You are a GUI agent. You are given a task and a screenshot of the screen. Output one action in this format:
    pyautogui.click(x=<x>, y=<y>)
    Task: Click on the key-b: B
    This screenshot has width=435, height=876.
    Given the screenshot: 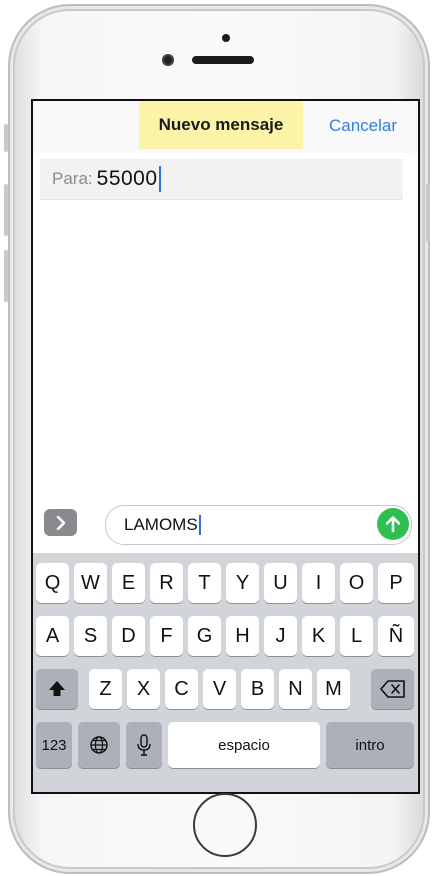 What is the action you would take?
    pyautogui.click(x=257, y=689)
    